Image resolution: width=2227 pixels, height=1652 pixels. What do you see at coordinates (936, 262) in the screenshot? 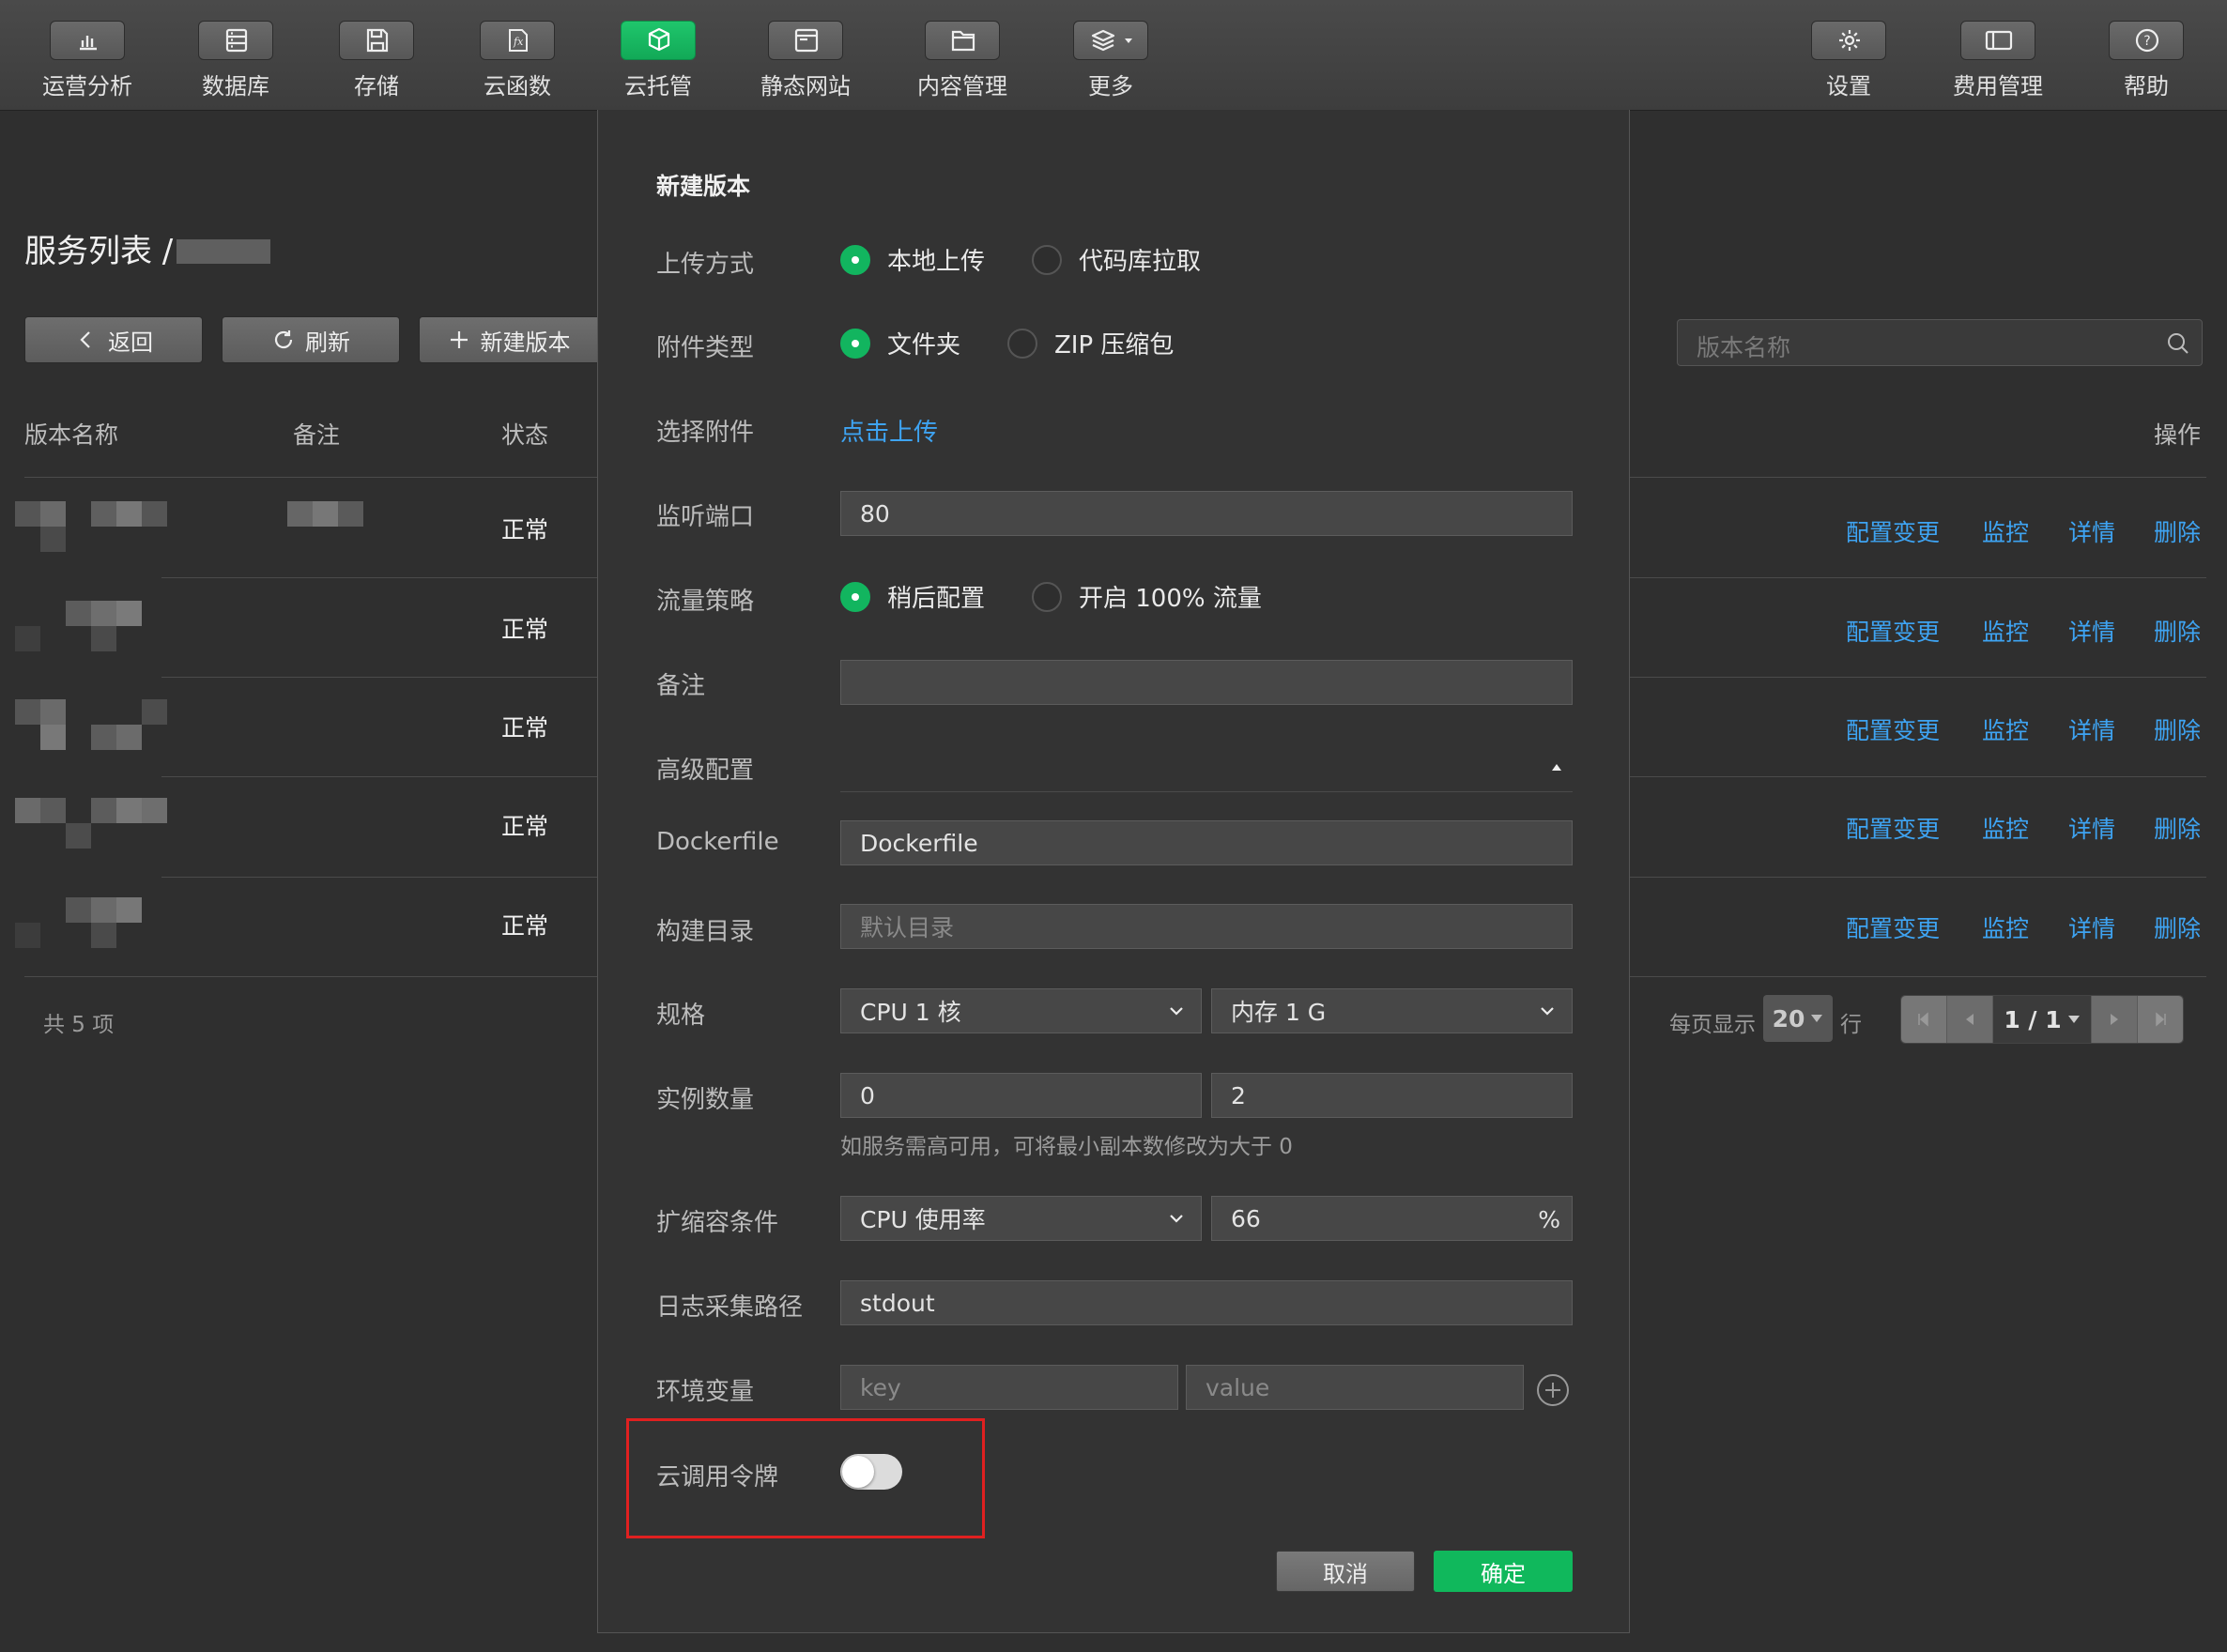
I see `radio-label: 本地上传` at bounding box center [936, 262].